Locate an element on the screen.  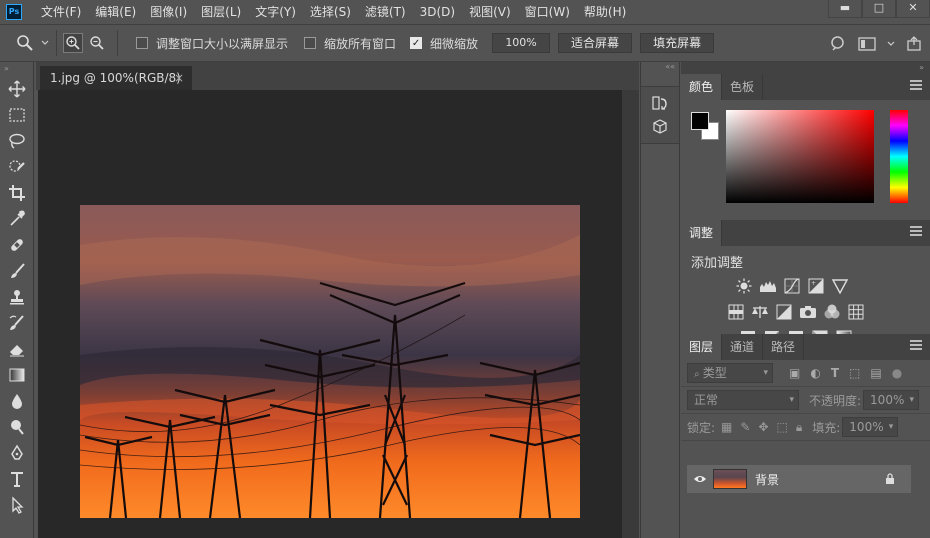
brush-tool is located at coordinates (17, 271).